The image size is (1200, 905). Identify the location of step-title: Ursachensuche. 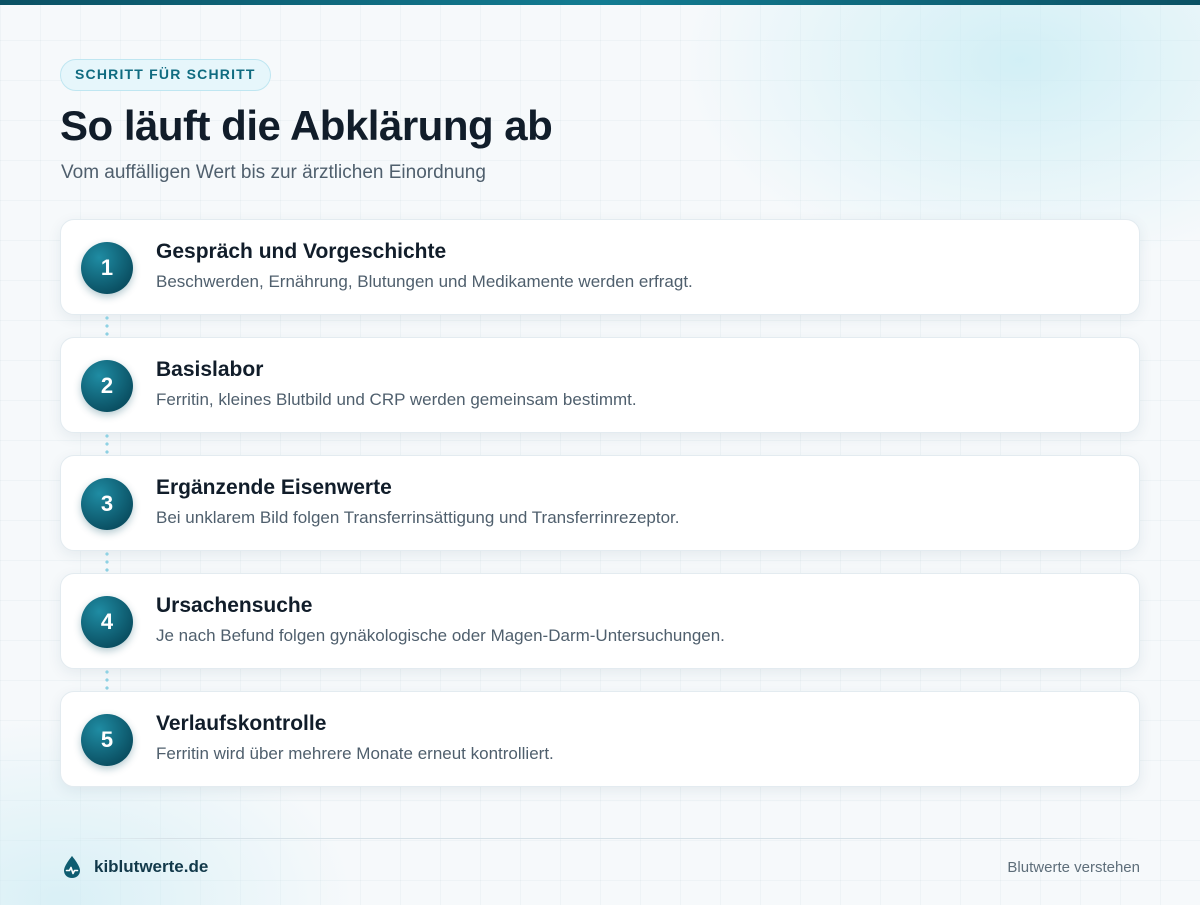
(234, 605).